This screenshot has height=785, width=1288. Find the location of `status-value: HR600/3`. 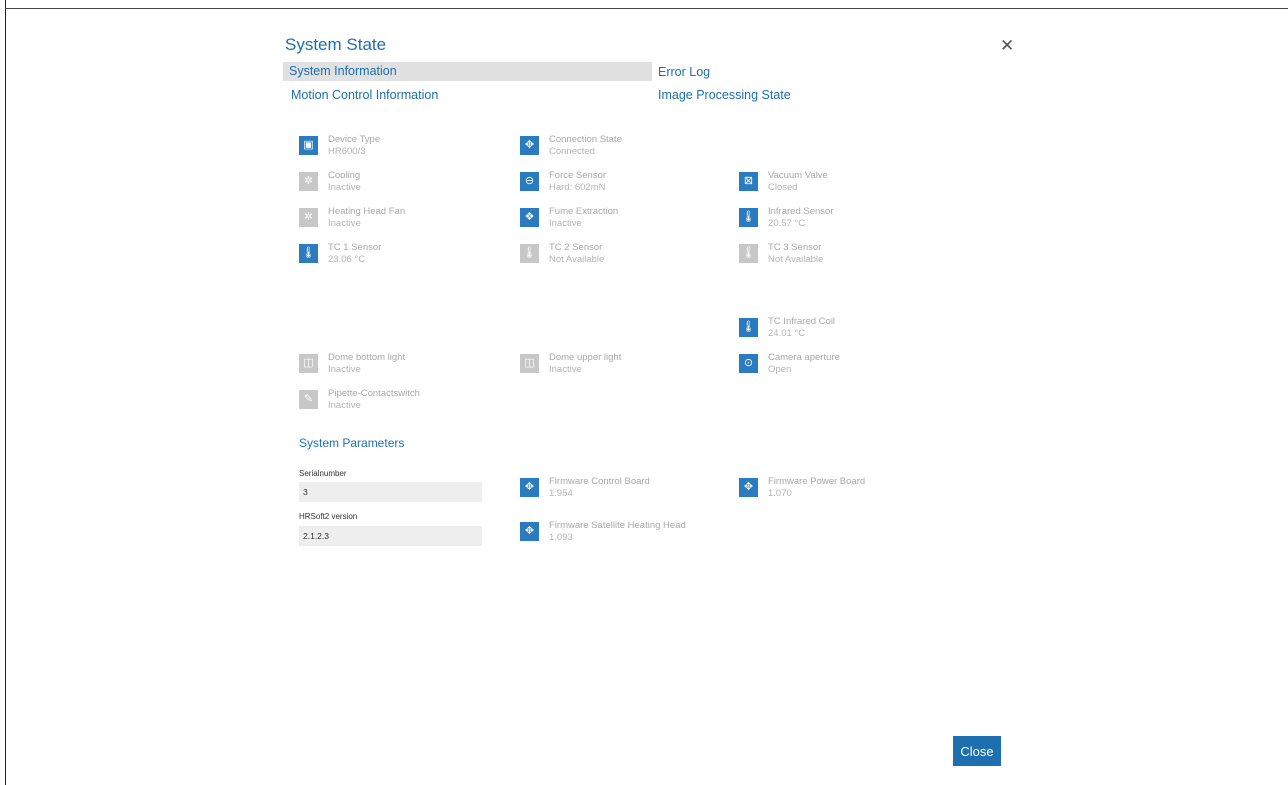

status-value: HR600/3 is located at coordinates (347, 151).